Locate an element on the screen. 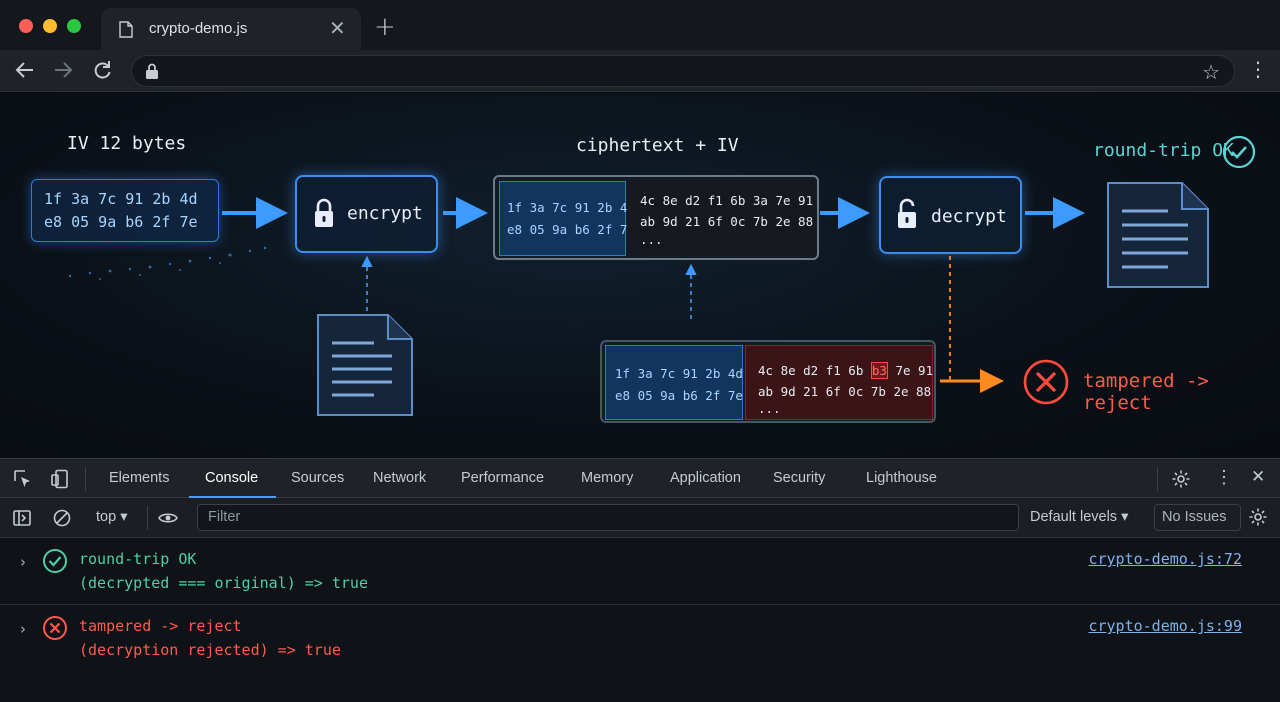  tab-performance: Performance is located at coordinates (502, 478).